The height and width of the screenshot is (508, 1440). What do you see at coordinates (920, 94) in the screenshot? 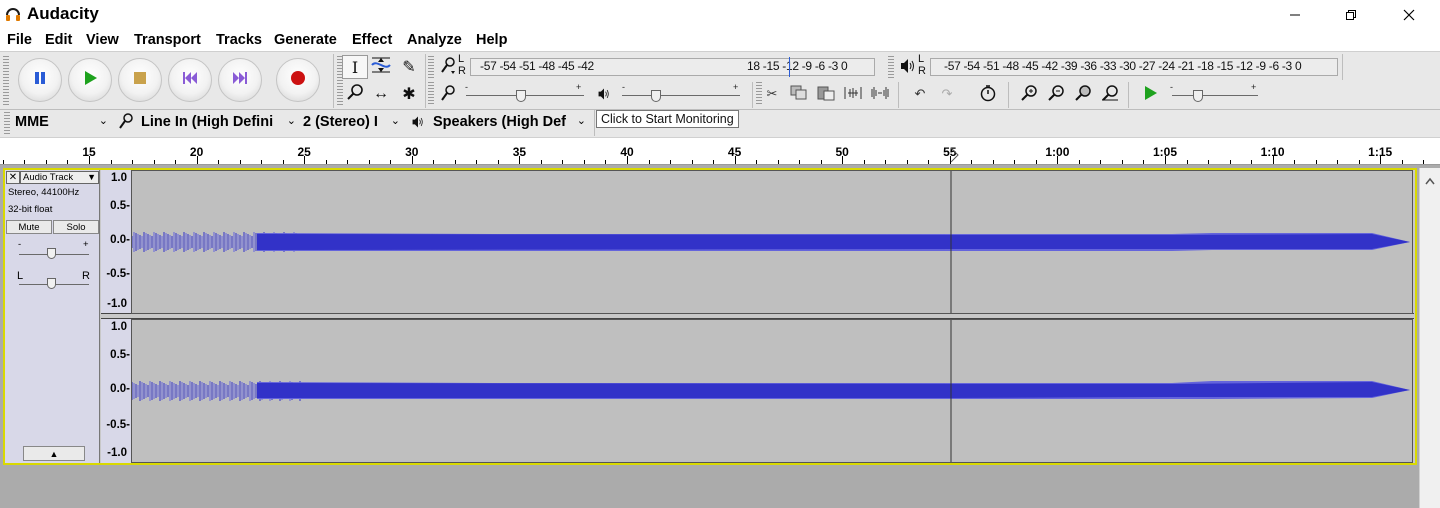
I see `undo-button: ↶` at bounding box center [920, 94].